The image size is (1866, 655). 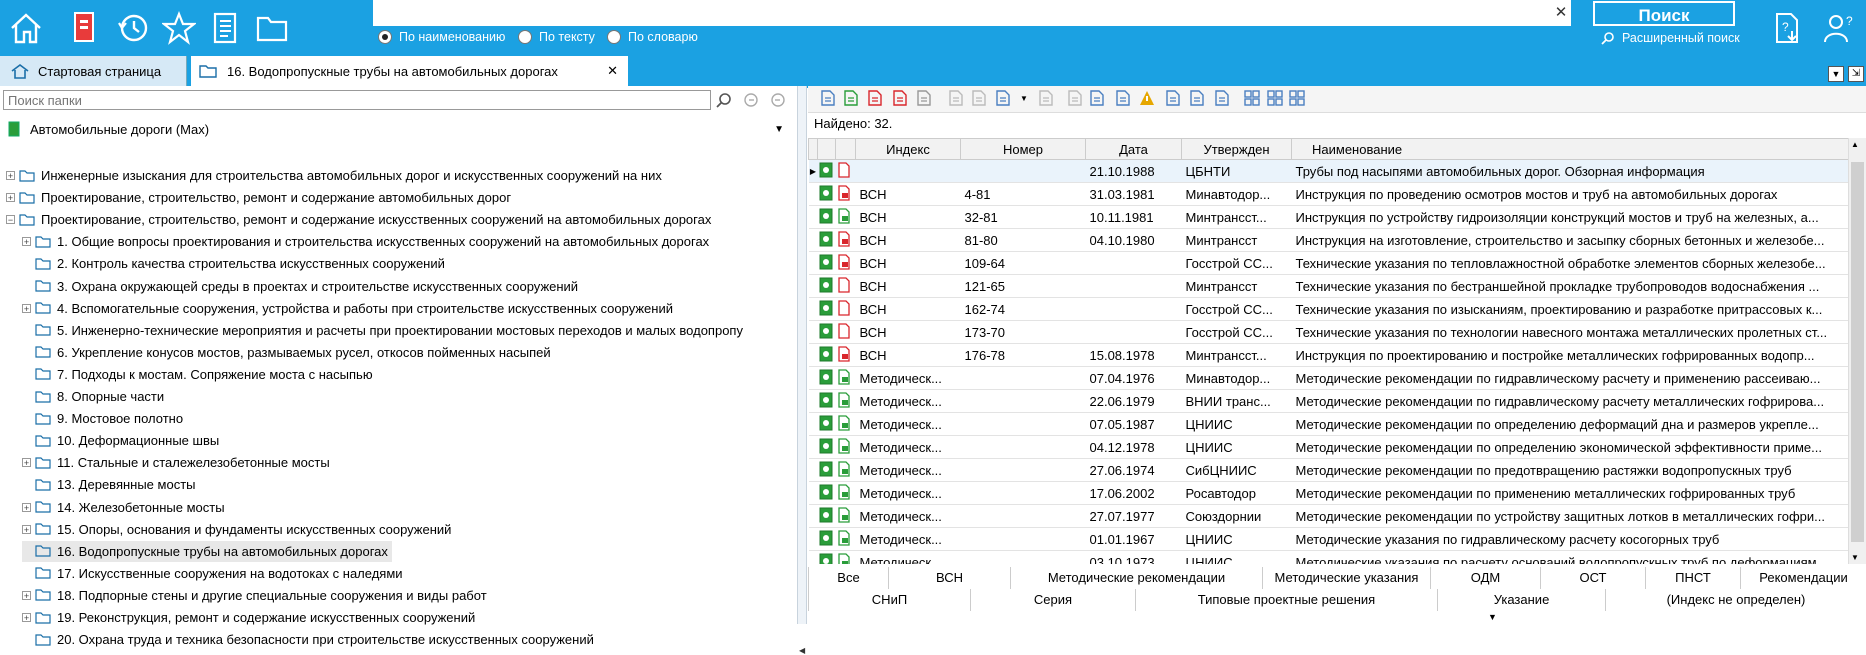 What do you see at coordinates (1297, 98) in the screenshot?
I see `grid3-icon` at bounding box center [1297, 98].